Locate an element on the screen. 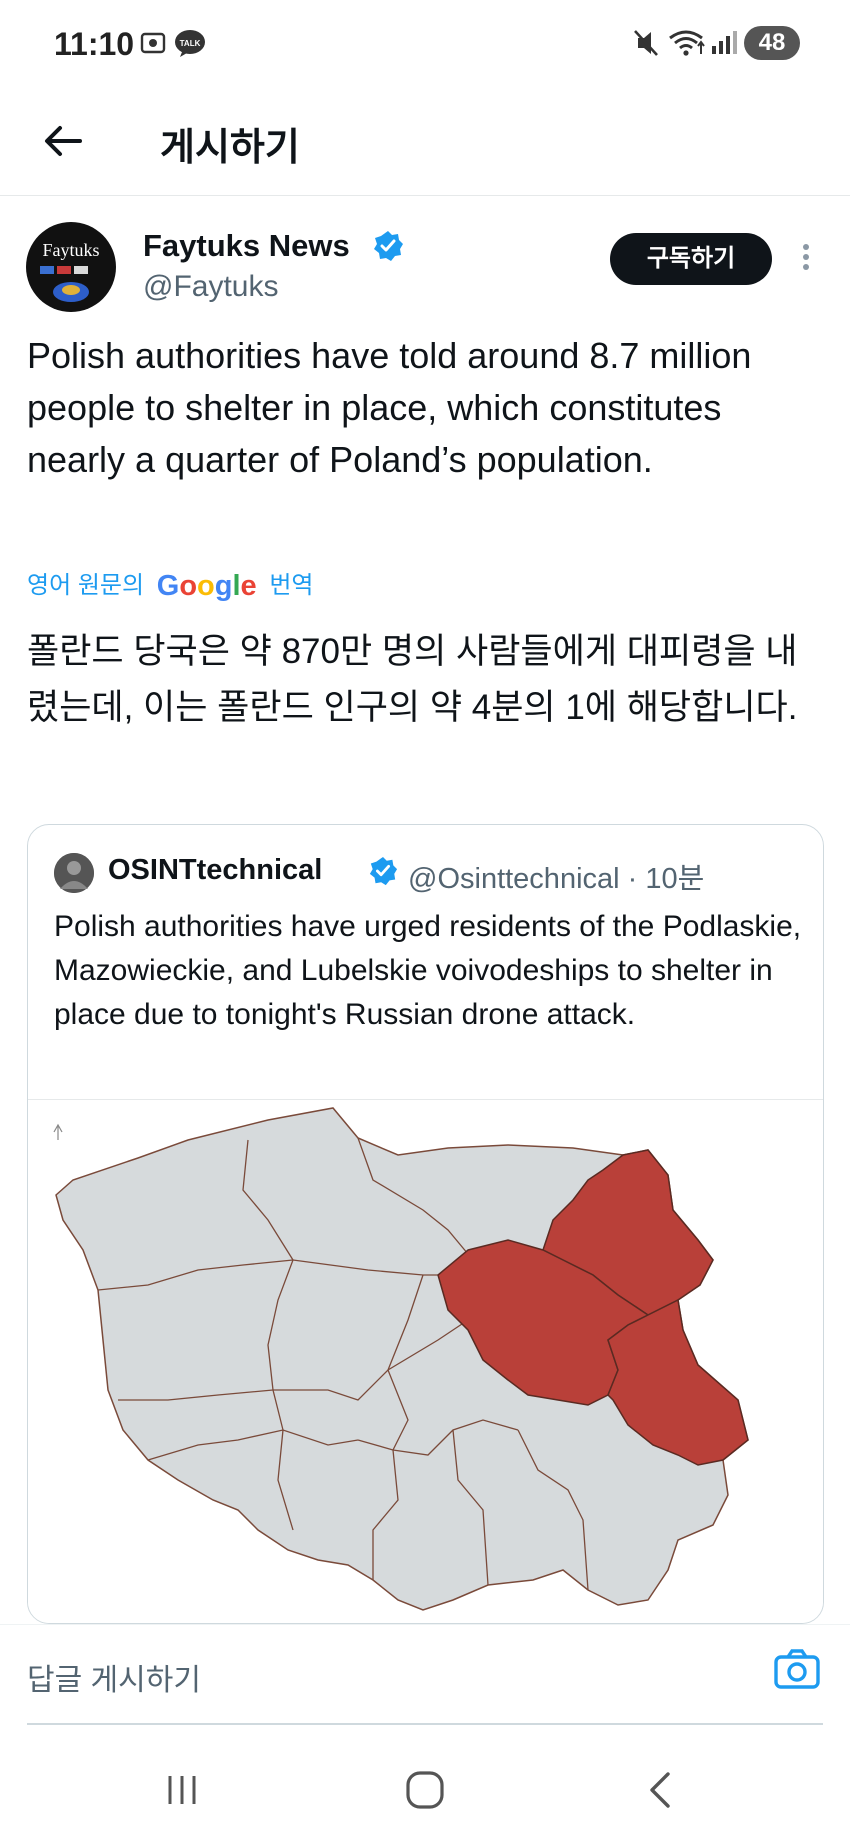 The height and width of the screenshot is (1842, 850). verified-badge-icon is located at coordinates (388, 246).